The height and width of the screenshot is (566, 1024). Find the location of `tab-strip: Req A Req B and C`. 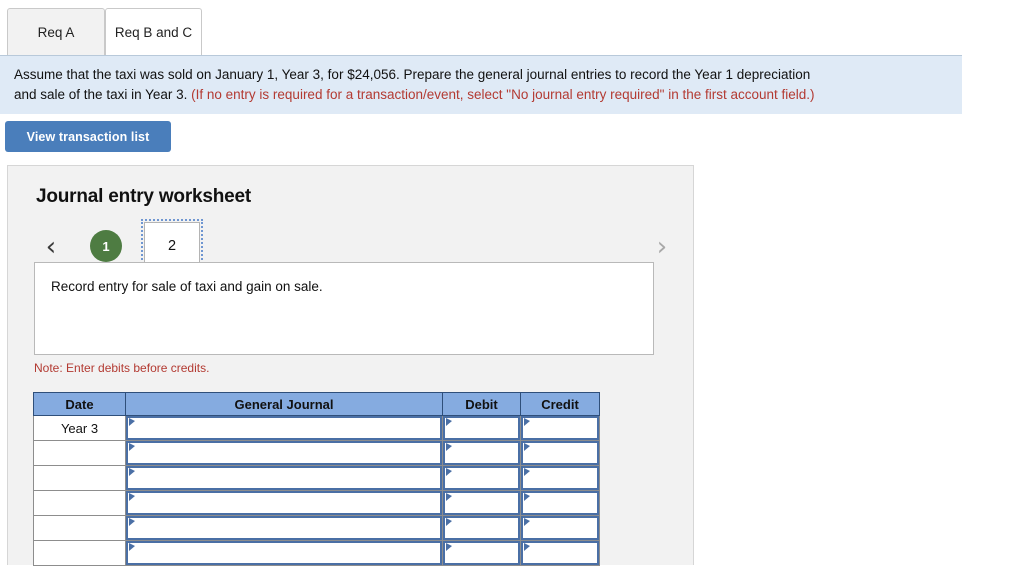

tab-strip: Req A Req B and C is located at coordinates (512, 27).